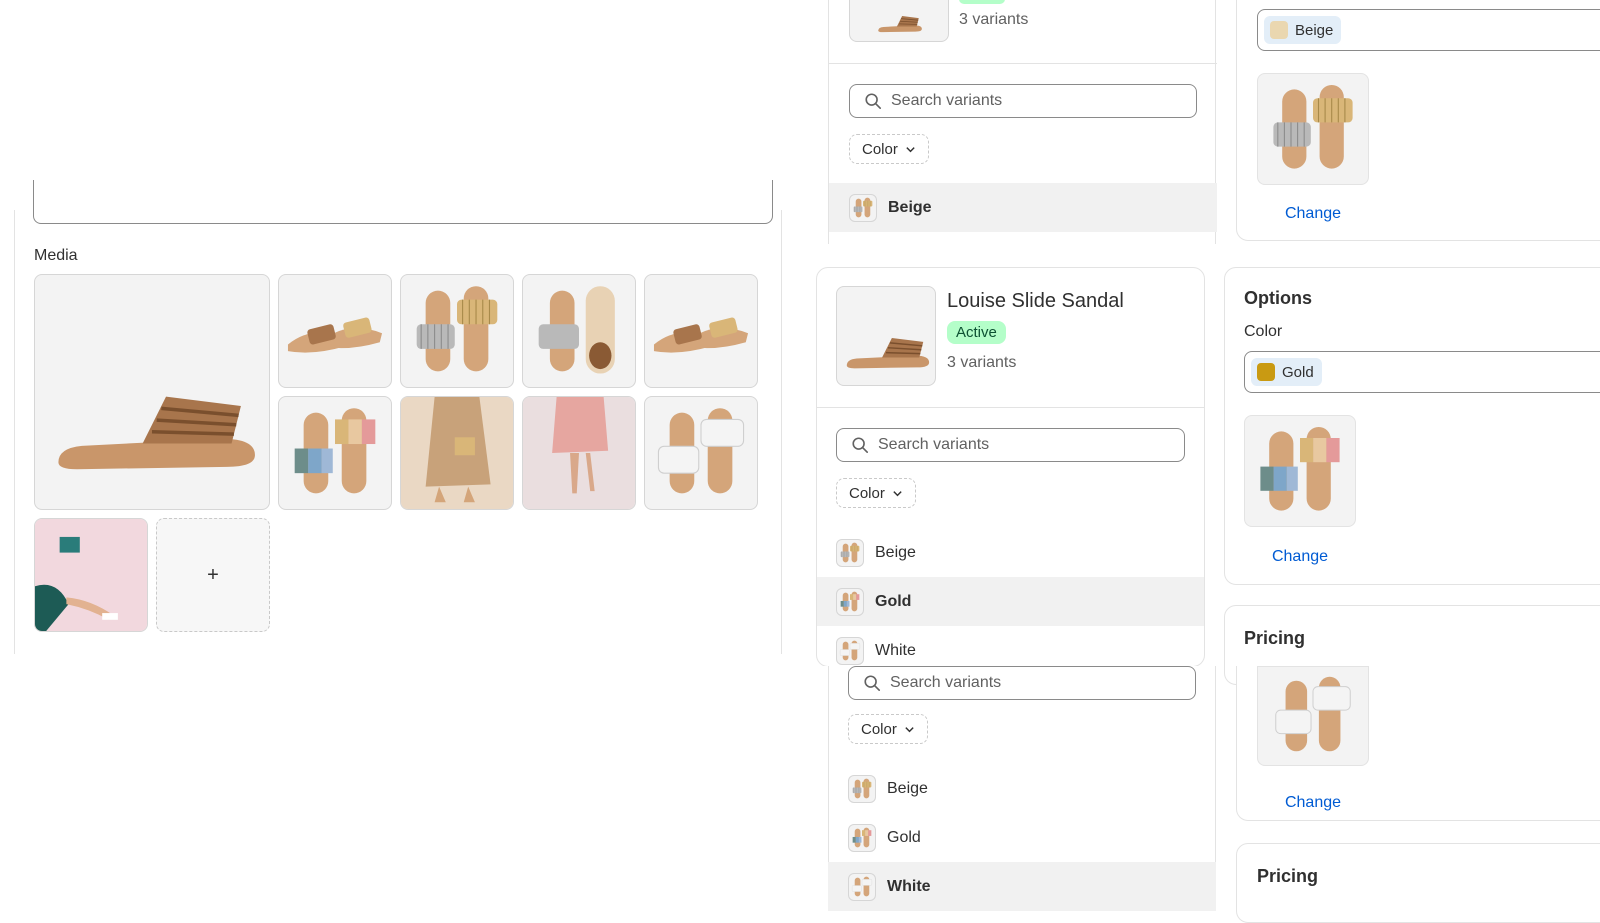  I want to click on color-value-label: Gold, so click(1298, 372).